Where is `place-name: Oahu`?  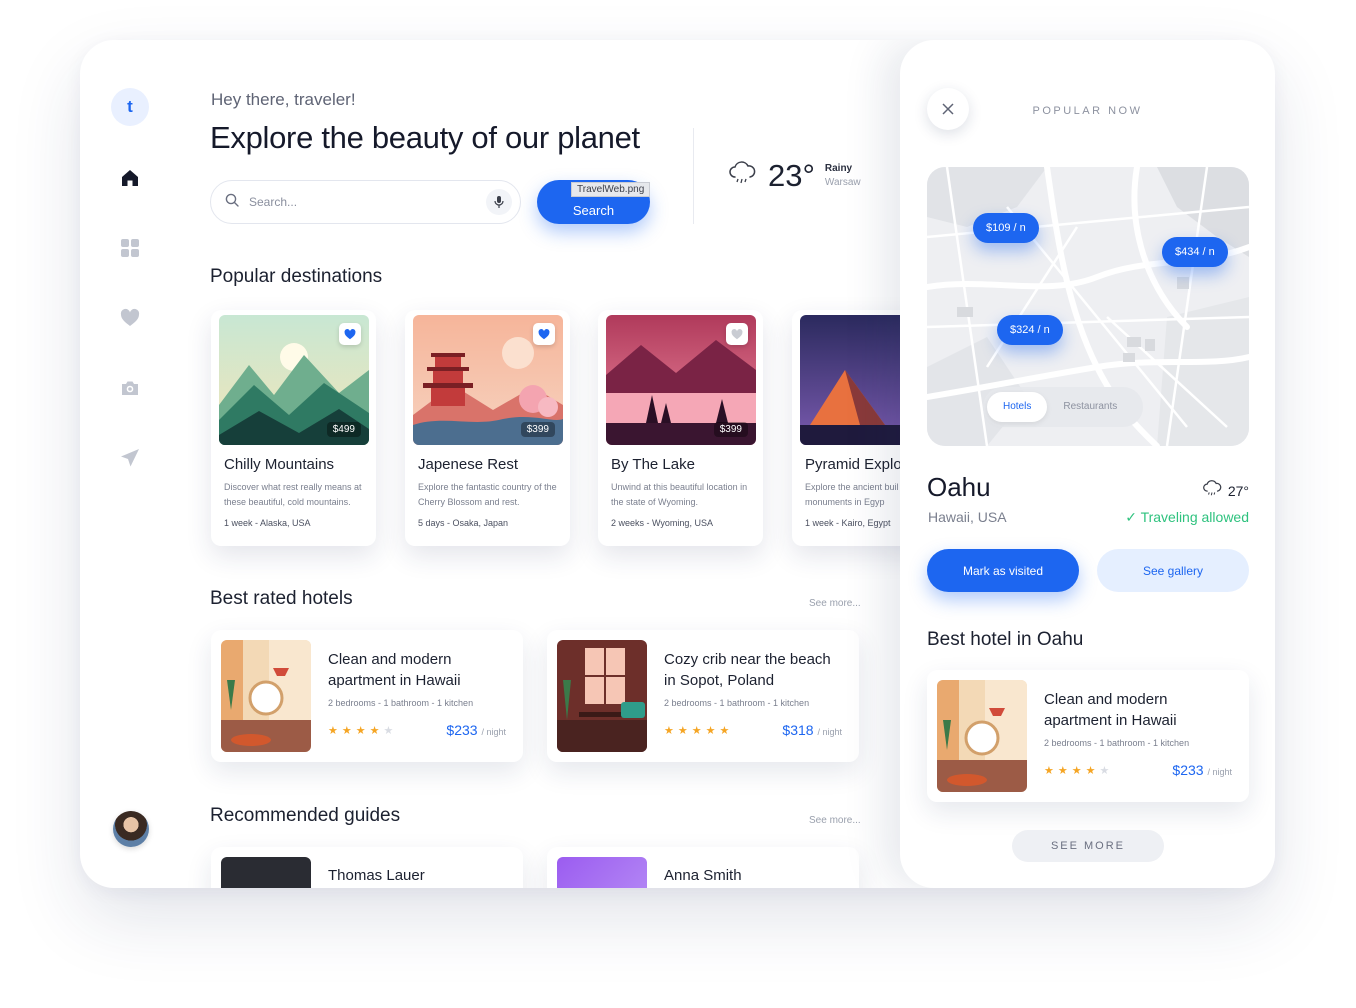
place-name: Oahu is located at coordinates (959, 487).